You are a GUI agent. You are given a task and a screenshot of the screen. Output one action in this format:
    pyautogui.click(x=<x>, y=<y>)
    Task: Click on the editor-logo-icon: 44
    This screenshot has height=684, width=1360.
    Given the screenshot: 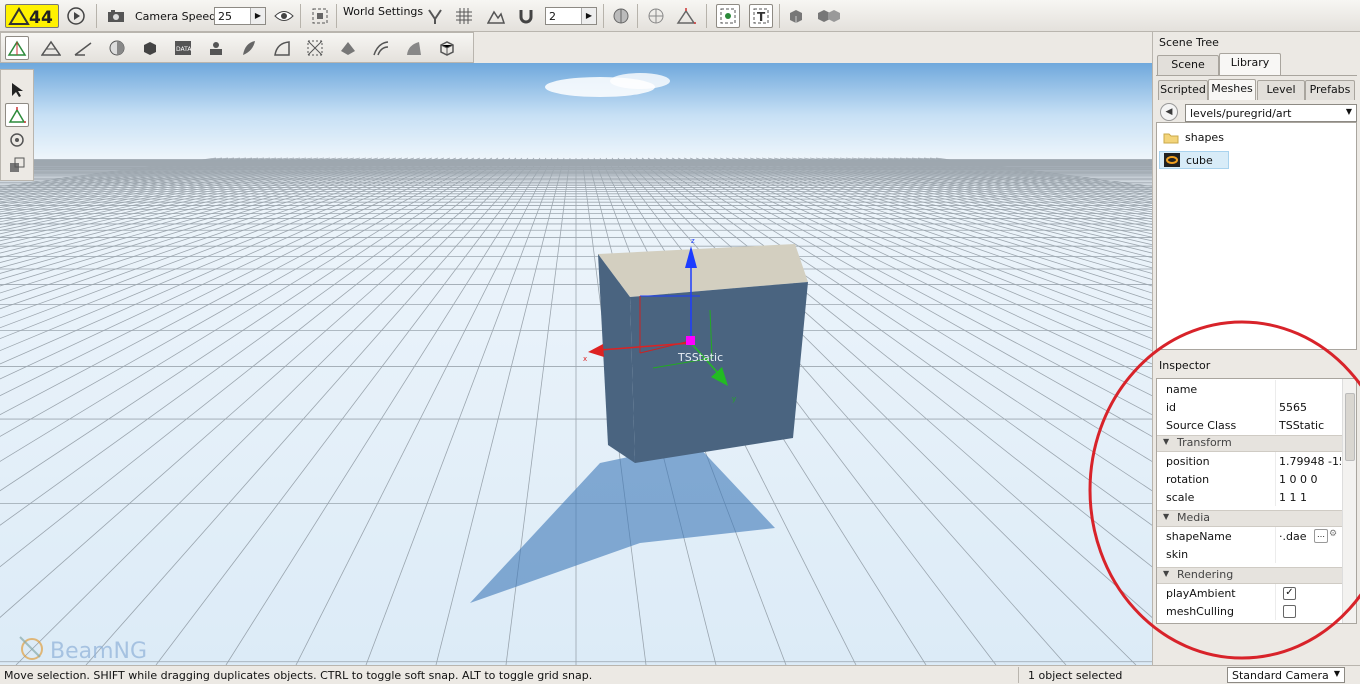 What is the action you would take?
    pyautogui.click(x=32, y=16)
    